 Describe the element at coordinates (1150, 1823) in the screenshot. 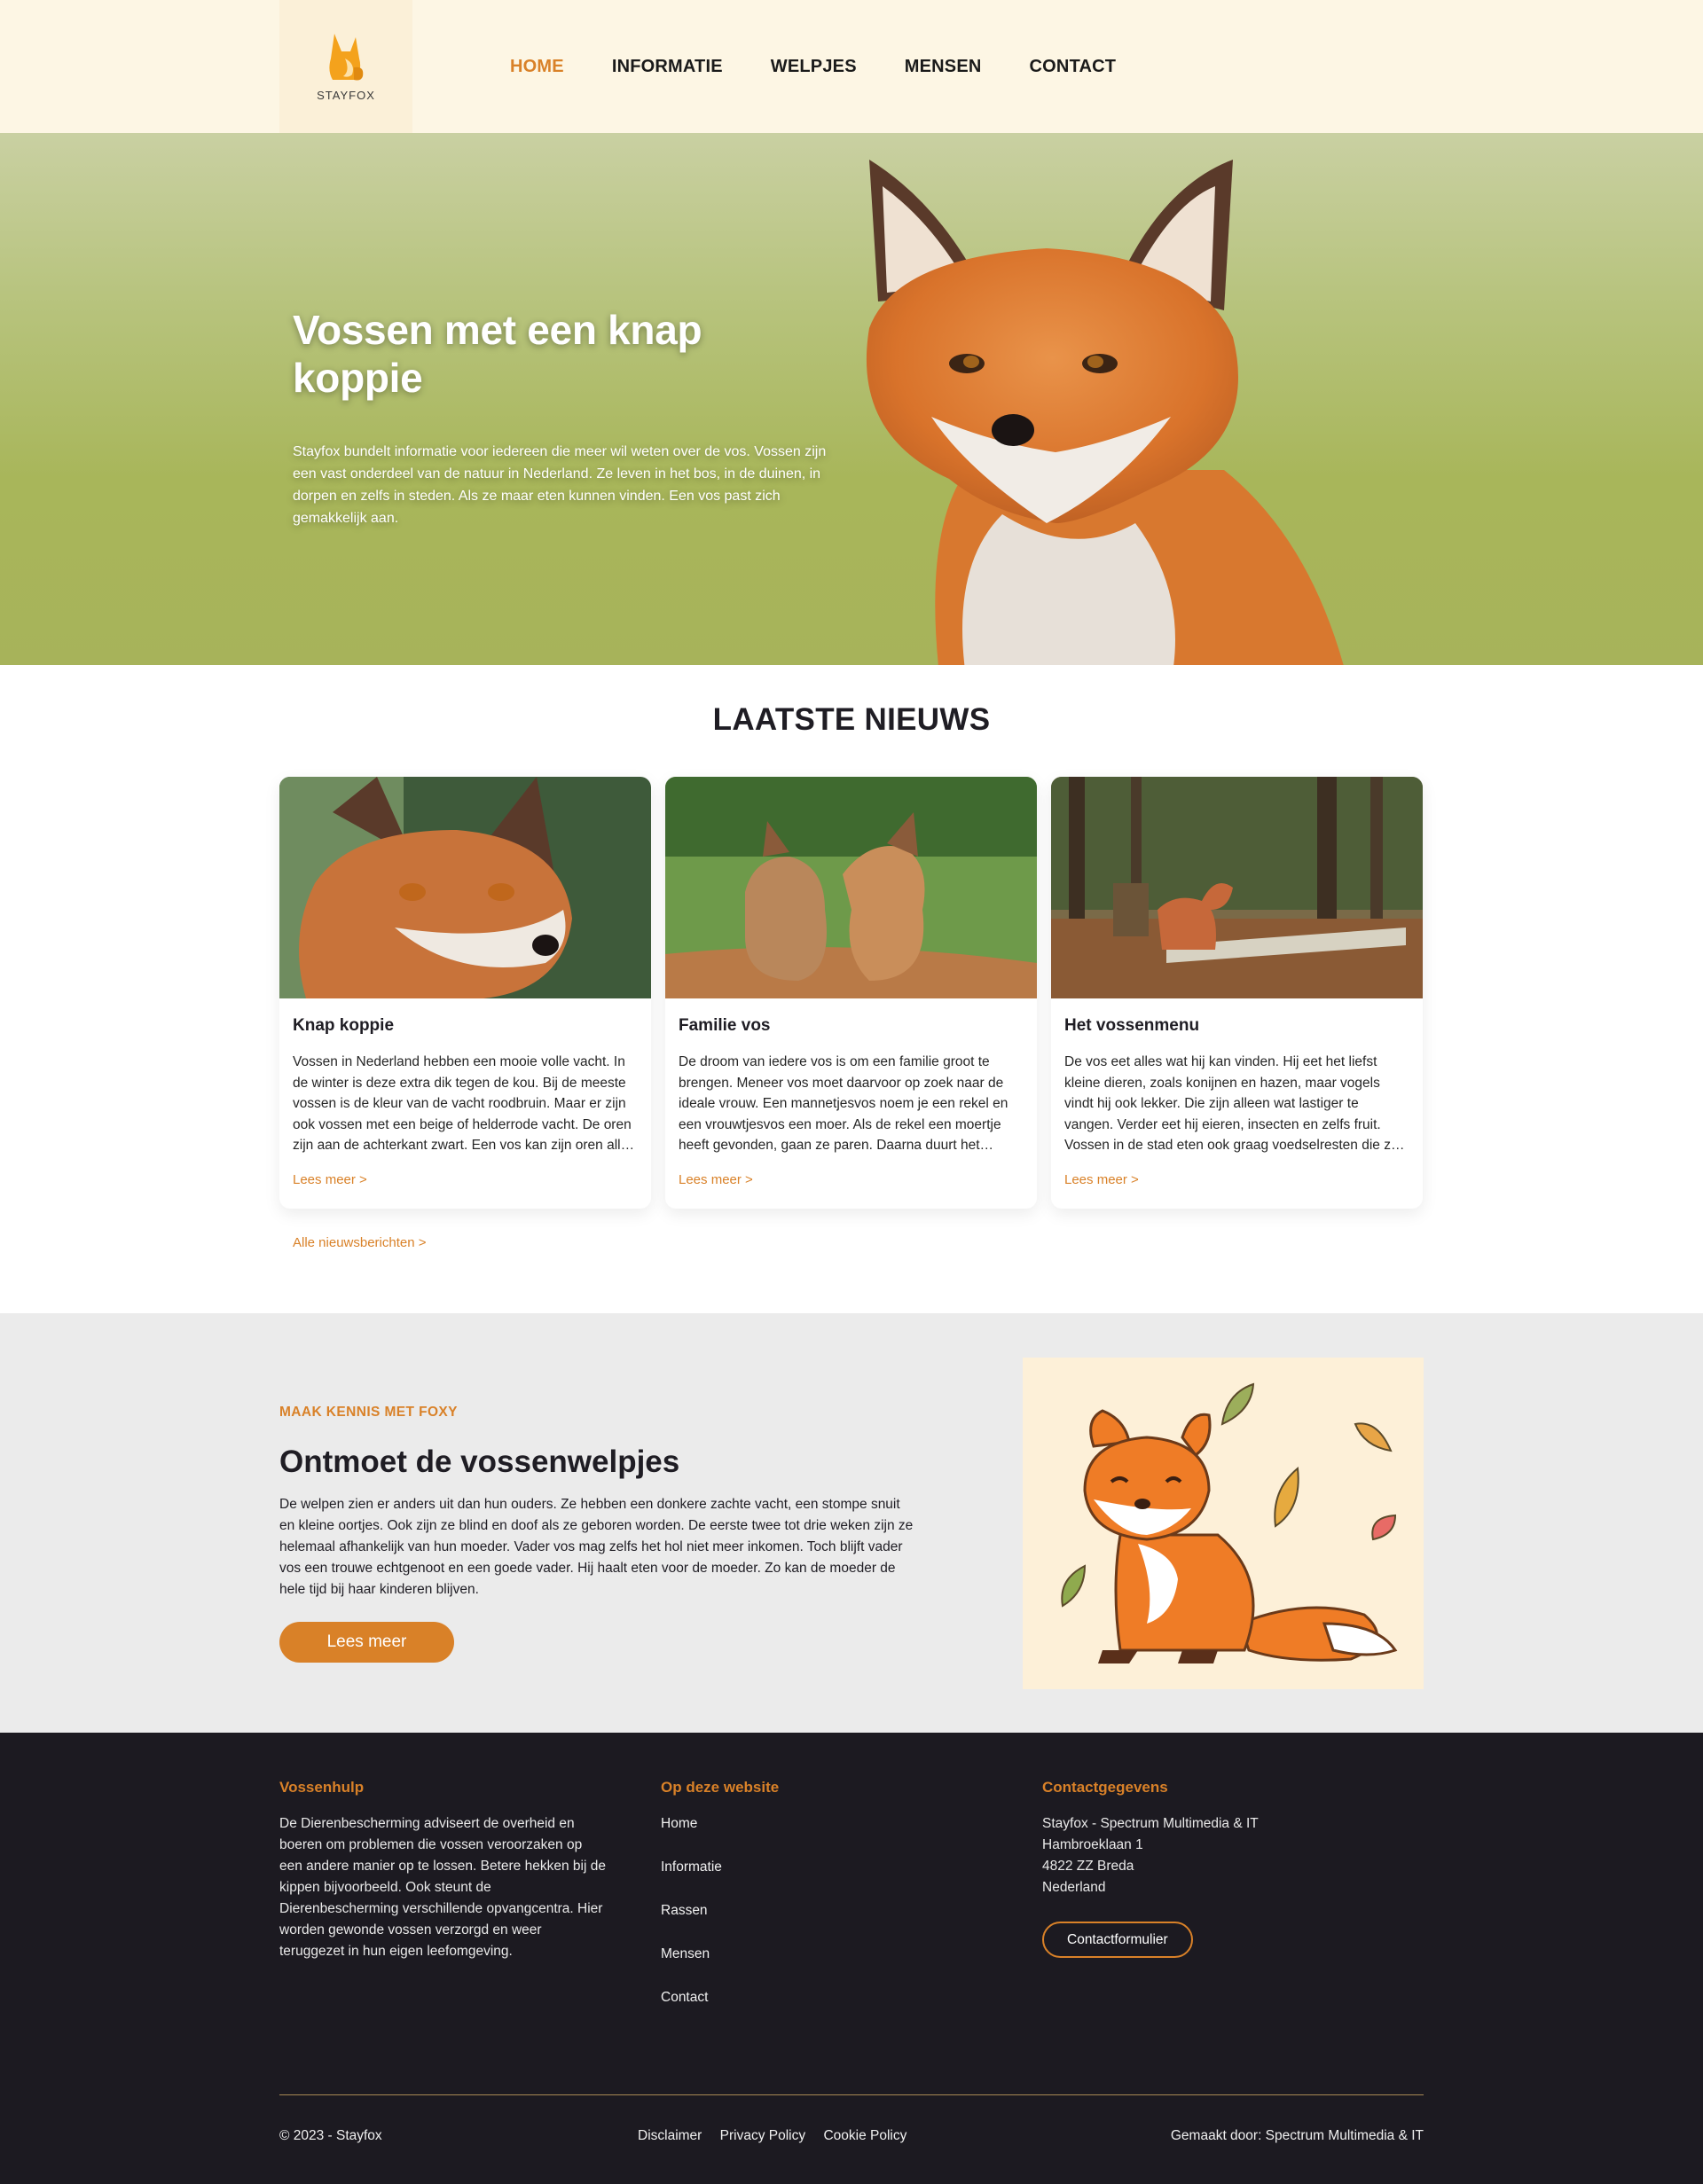

I see `contact-line: Stayfox - Spectrum Multimedia & IT` at that location.